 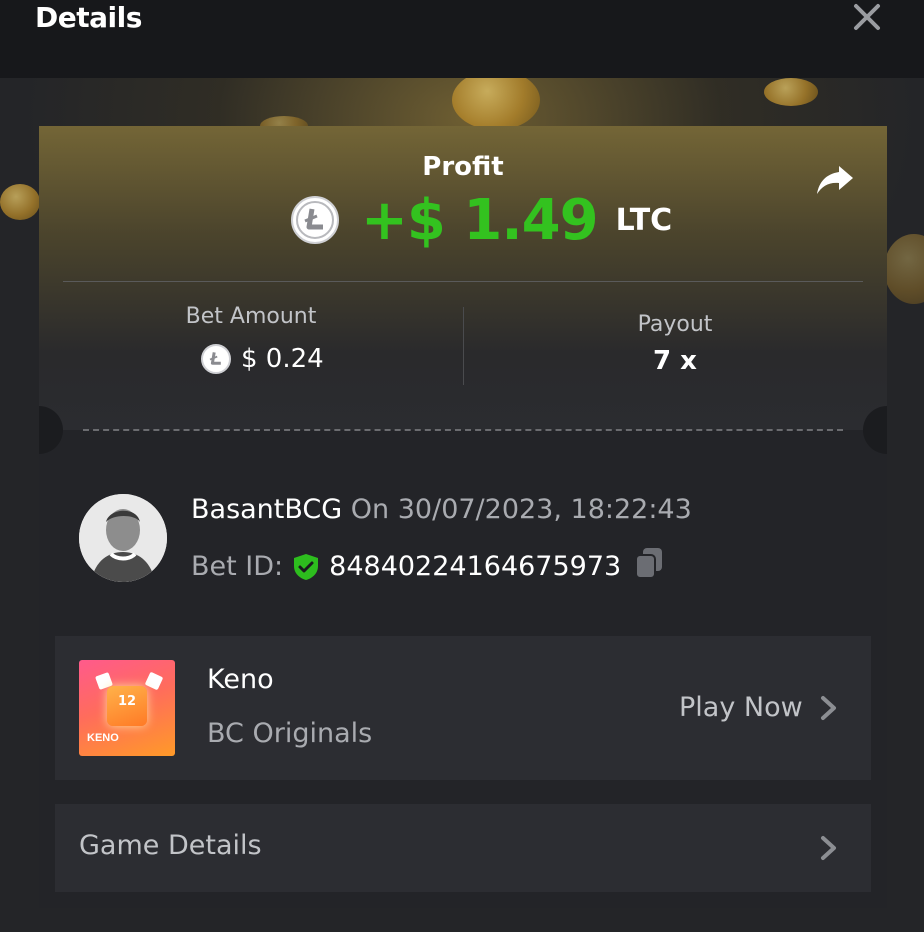 What do you see at coordinates (521, 509) in the screenshot?
I see `bet-timestamp: On 30/07/2023, 18:22:43` at bounding box center [521, 509].